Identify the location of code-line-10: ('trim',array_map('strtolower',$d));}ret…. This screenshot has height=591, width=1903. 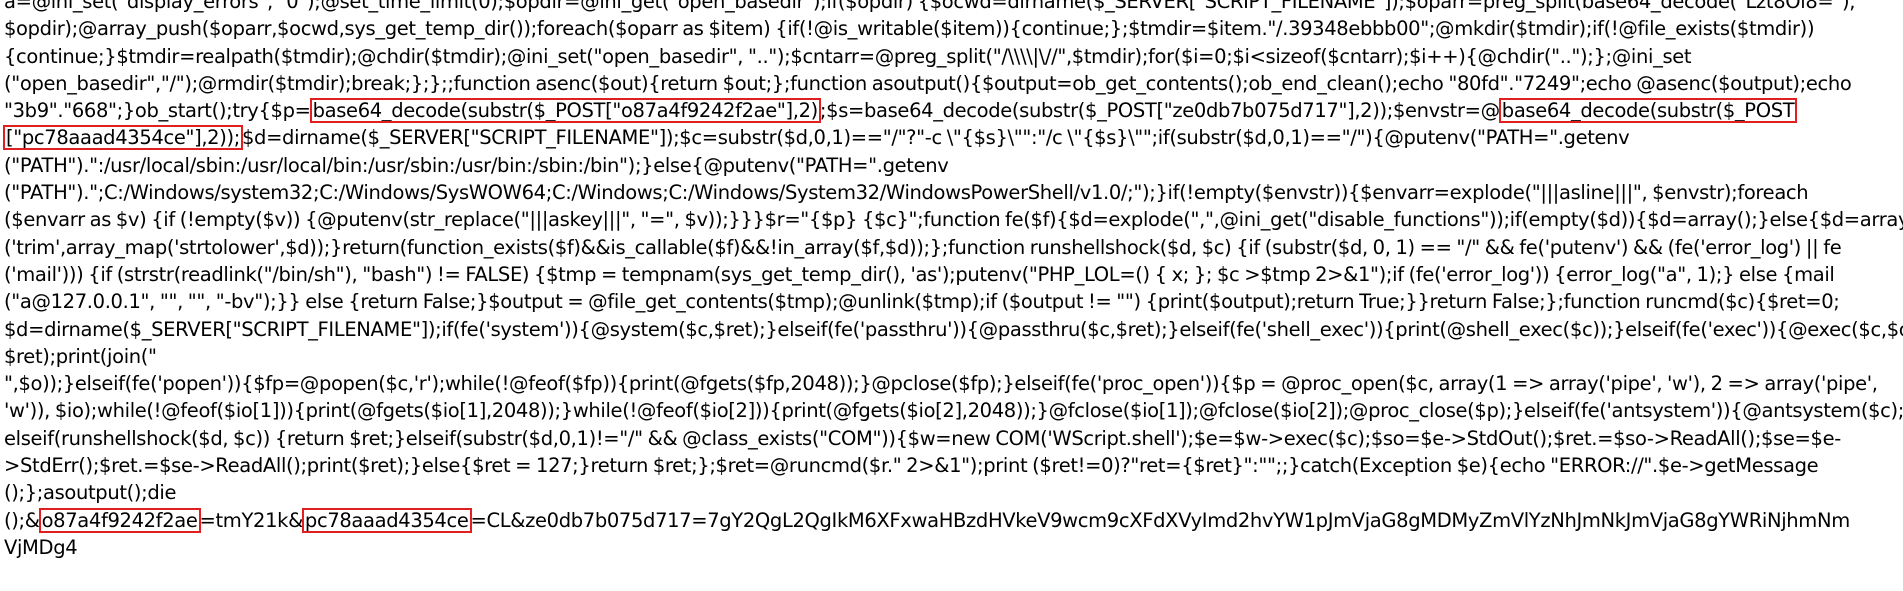
(923, 247).